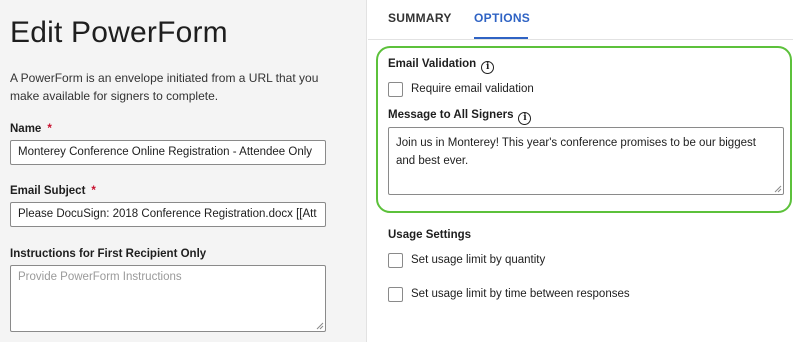 This screenshot has width=793, height=342. Describe the element at coordinates (119, 32) in the screenshot. I see `page-title: Edit PowerForm` at that location.